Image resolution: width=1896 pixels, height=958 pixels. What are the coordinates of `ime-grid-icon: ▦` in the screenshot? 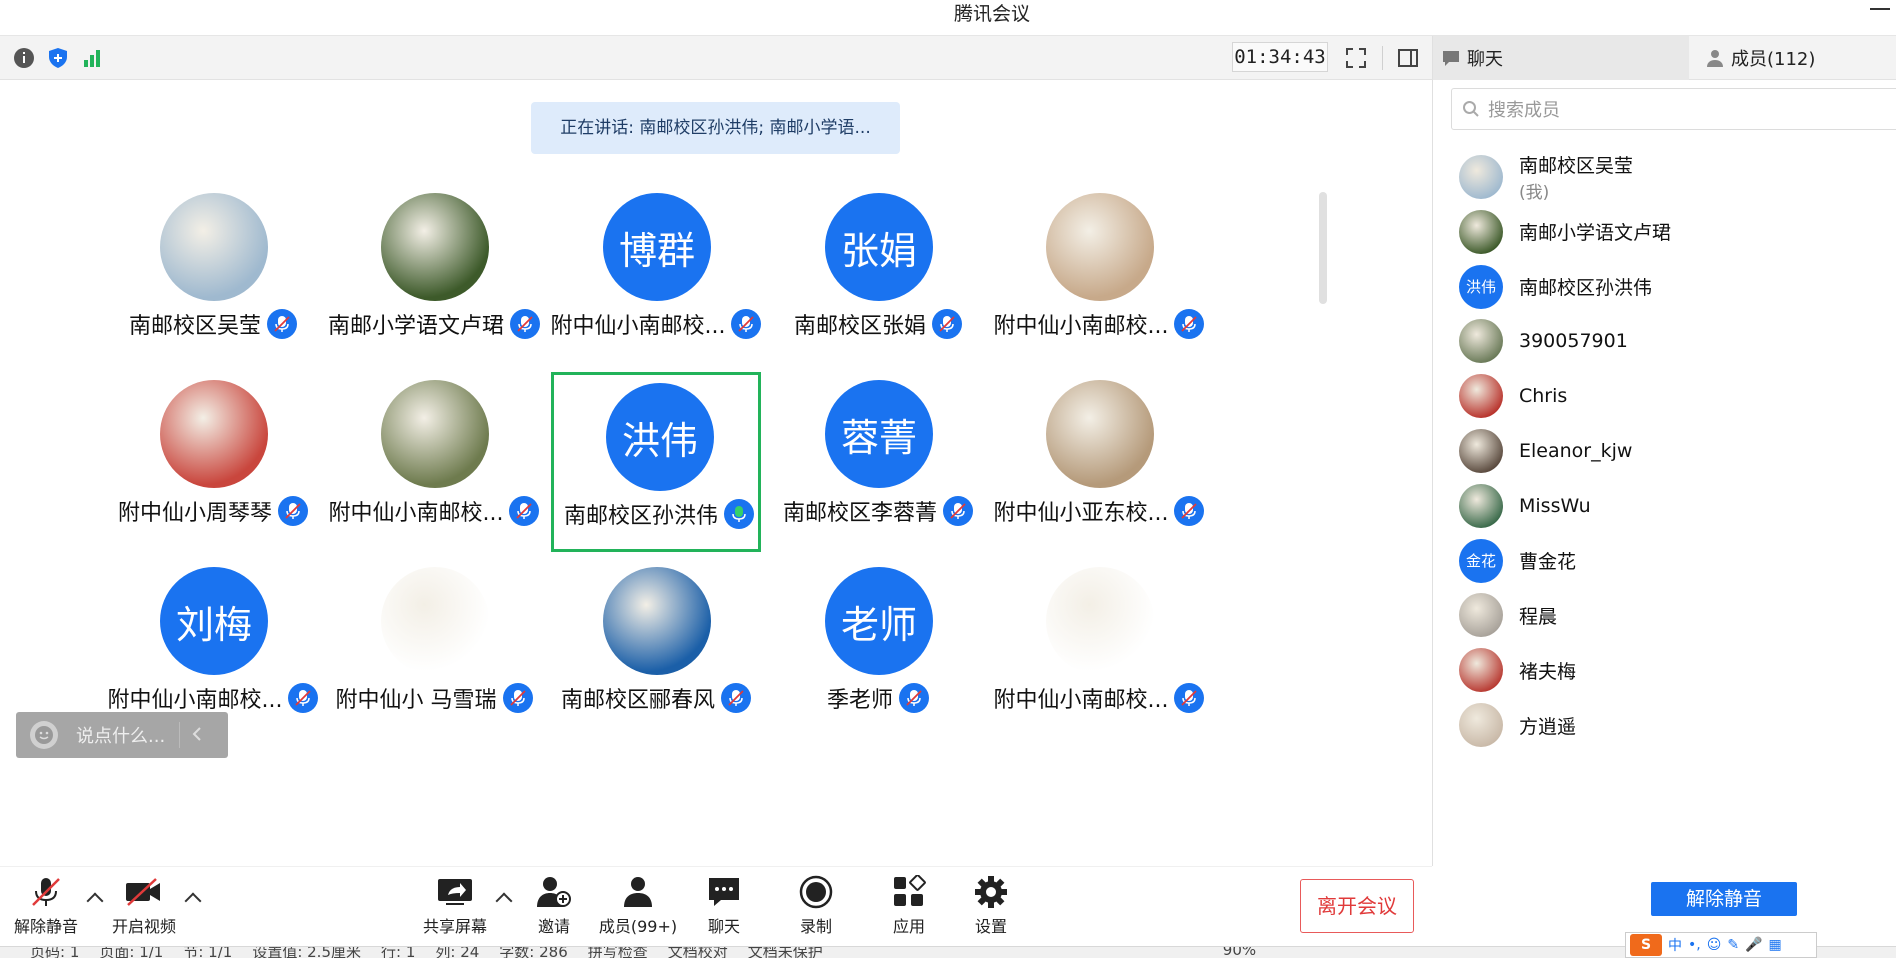 It's located at (1775, 945).